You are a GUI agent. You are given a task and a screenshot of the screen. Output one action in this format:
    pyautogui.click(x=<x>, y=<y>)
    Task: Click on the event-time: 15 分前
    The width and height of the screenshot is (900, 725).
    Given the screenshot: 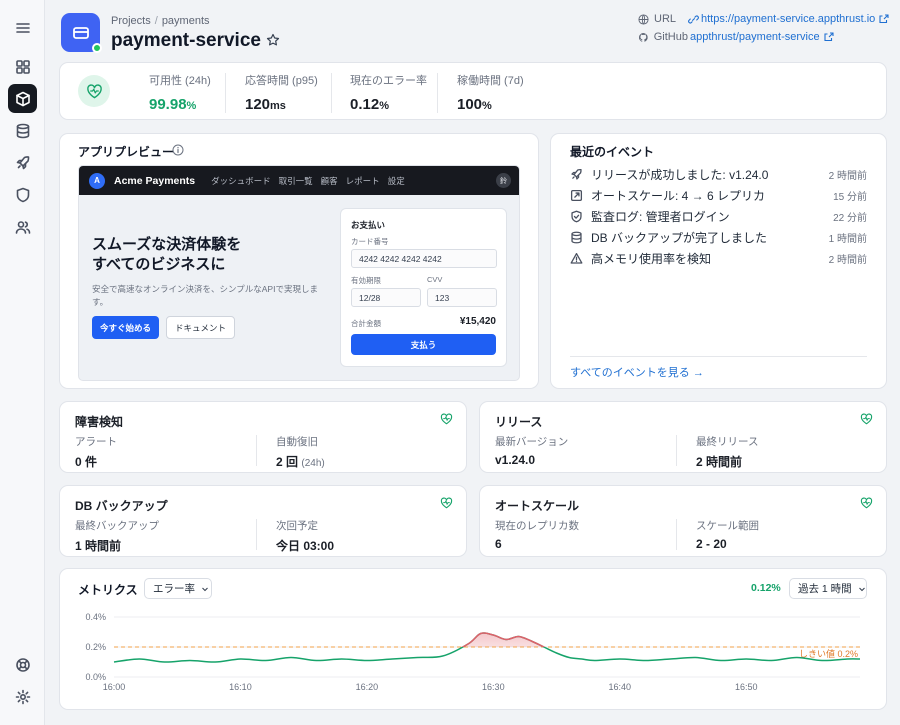 What is the action you would take?
    pyautogui.click(x=850, y=197)
    